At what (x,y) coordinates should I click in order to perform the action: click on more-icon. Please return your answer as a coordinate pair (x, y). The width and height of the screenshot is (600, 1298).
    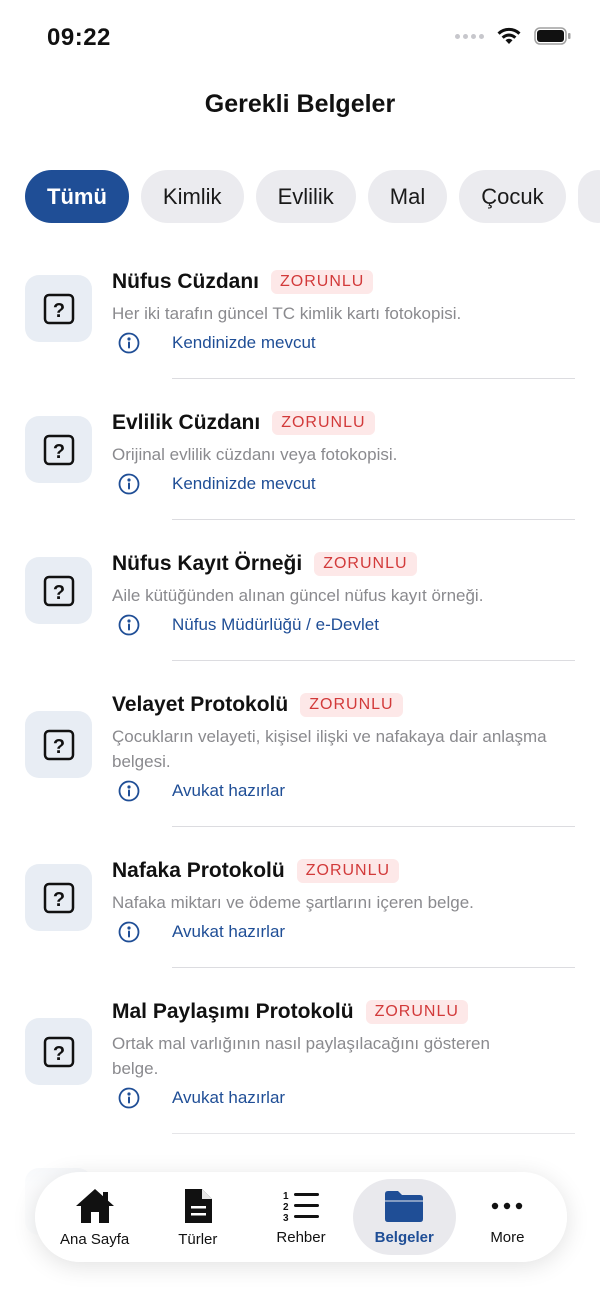
    Looking at the image, I should click on (507, 1205).